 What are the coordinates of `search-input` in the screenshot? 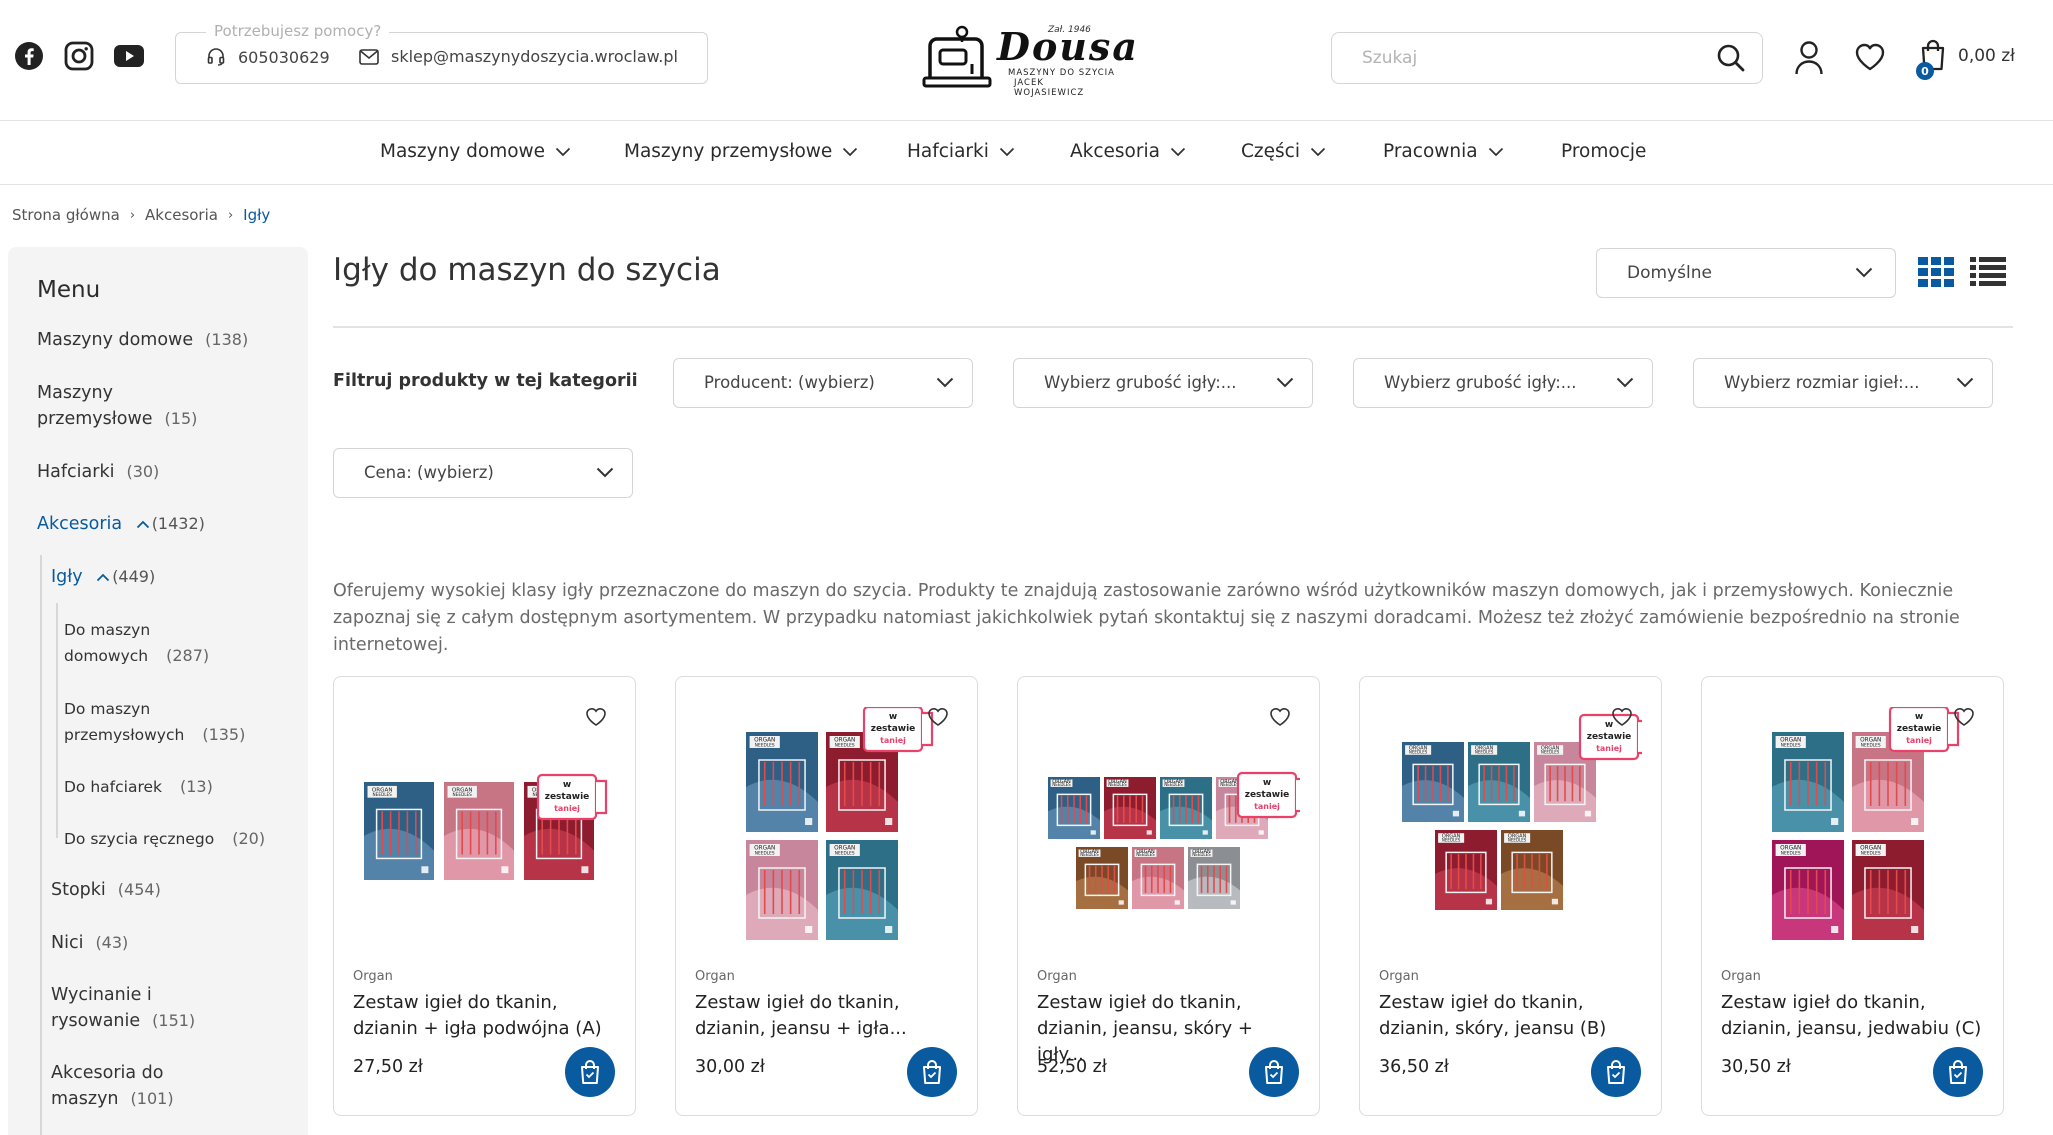 It's located at (1522, 58).